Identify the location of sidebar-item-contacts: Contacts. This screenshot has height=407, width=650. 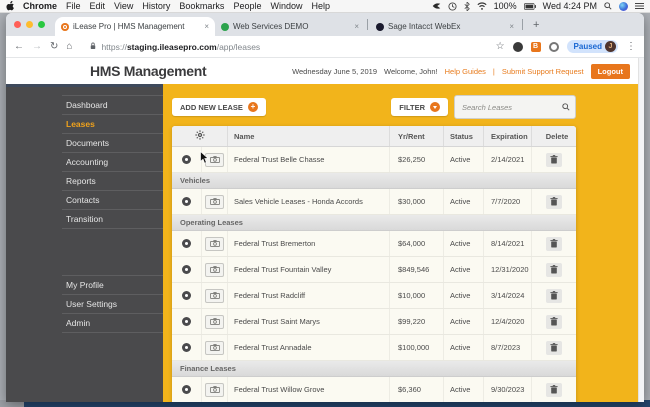
(112, 200).